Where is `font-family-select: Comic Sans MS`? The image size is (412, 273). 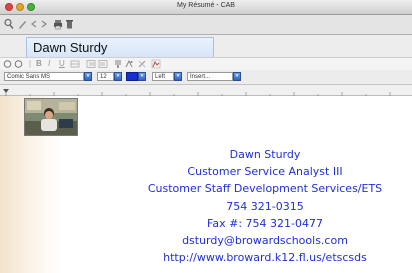 font-family-select: Comic Sans MS is located at coordinates (44, 76).